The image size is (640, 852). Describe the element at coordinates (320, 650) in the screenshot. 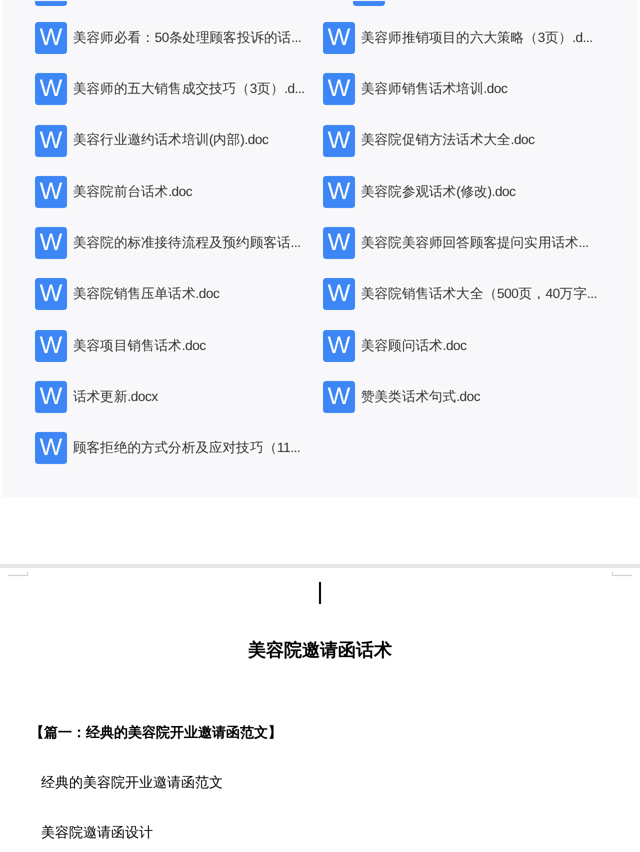

I see `document-title: 美容院邀请函话术` at that location.